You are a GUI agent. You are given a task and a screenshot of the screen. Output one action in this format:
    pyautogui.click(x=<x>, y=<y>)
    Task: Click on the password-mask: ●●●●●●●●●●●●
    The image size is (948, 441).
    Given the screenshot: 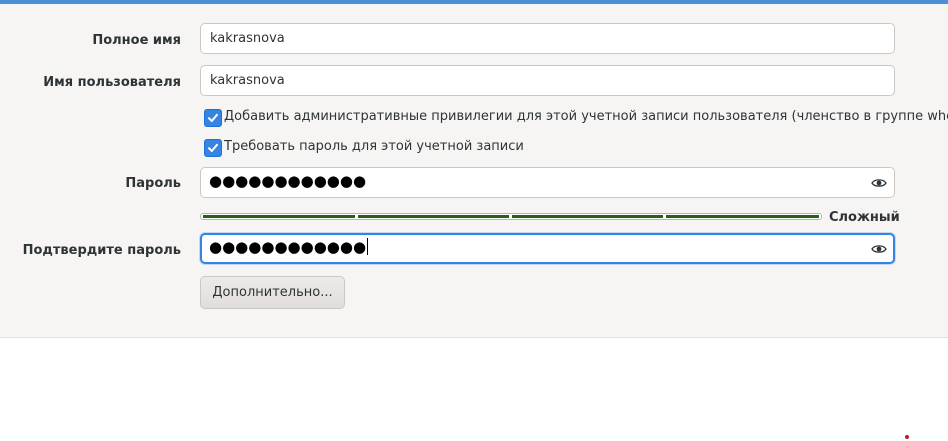 What is the action you would take?
    pyautogui.click(x=288, y=181)
    